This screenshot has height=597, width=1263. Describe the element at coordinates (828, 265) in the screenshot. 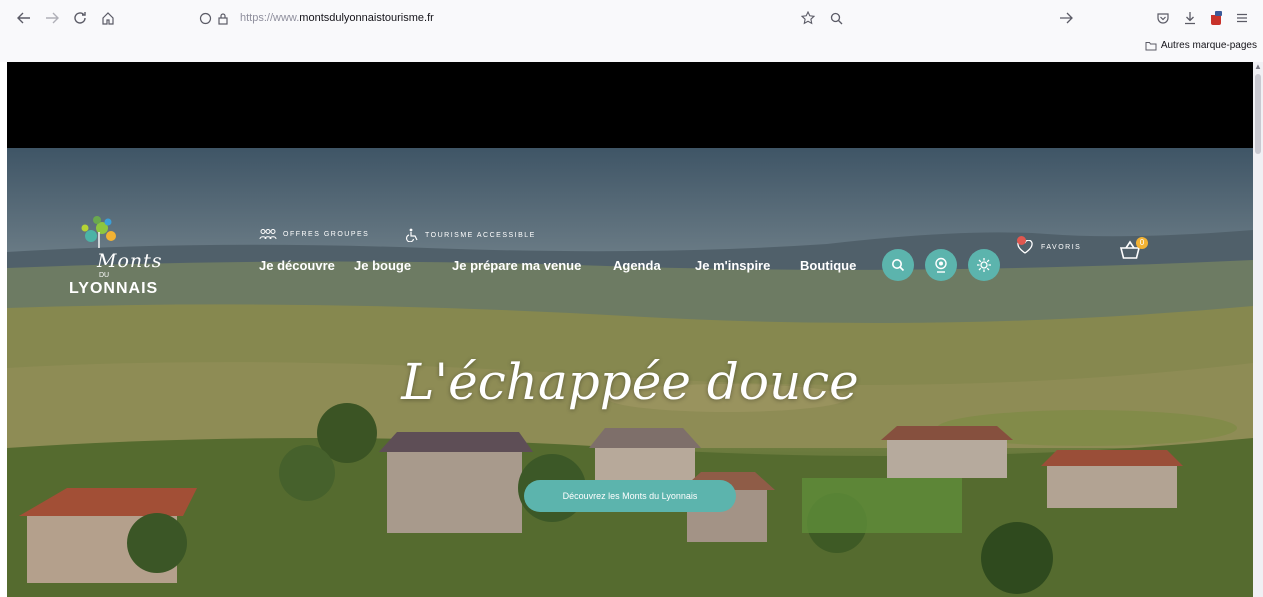

I see `nav-boutique: Boutique` at that location.